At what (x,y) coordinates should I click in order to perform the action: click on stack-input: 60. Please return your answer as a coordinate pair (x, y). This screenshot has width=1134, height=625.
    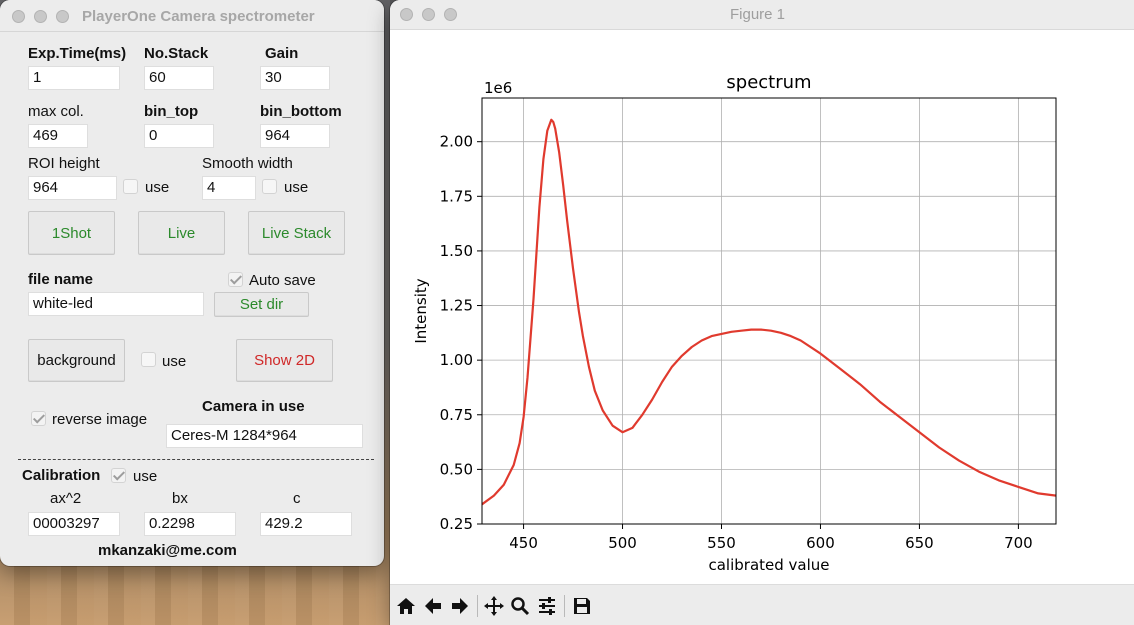
    Looking at the image, I should click on (179, 78).